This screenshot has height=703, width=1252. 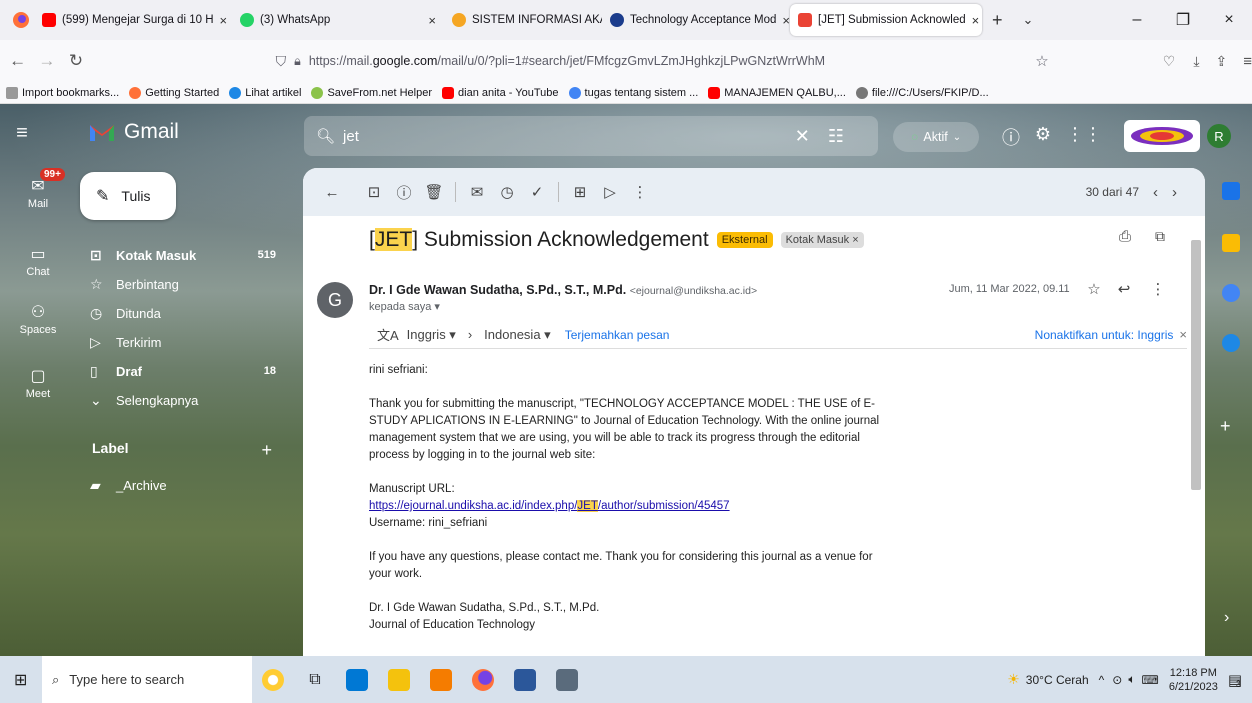 What do you see at coordinates (537, 192) in the screenshot?
I see `add-task-icon: ✓` at bounding box center [537, 192].